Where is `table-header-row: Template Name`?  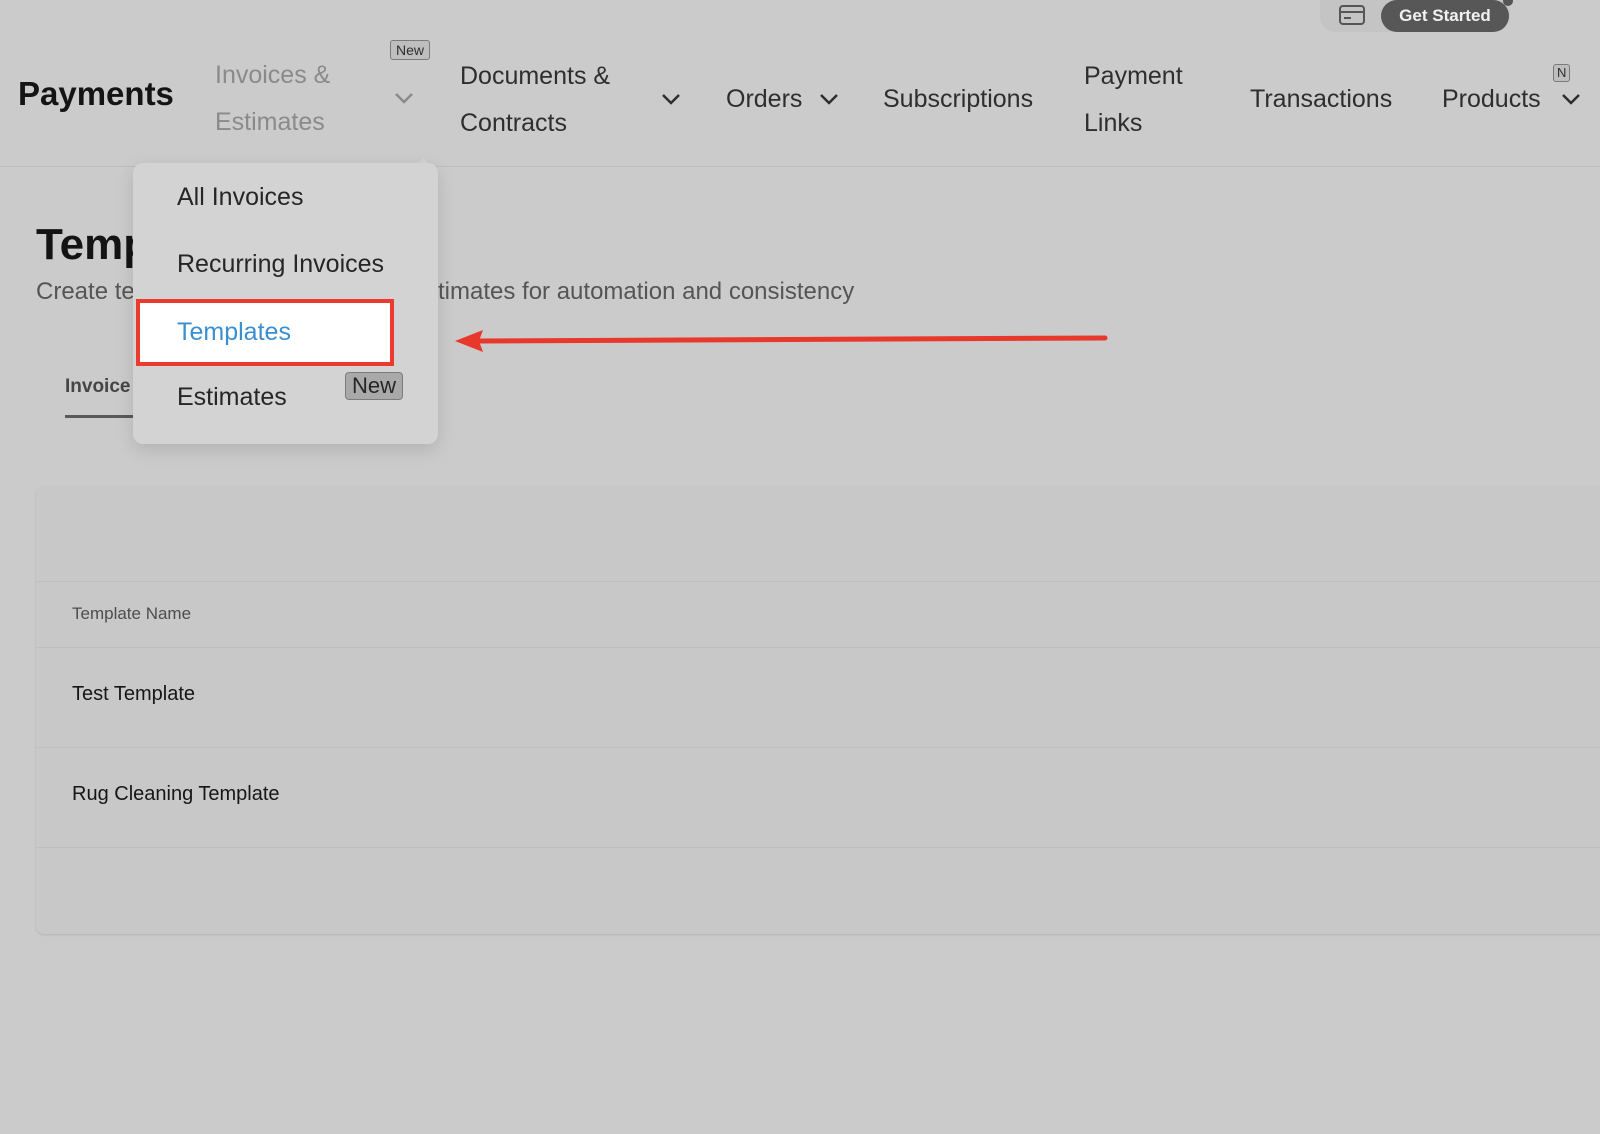 table-header-row: Template Name is located at coordinates (818, 614).